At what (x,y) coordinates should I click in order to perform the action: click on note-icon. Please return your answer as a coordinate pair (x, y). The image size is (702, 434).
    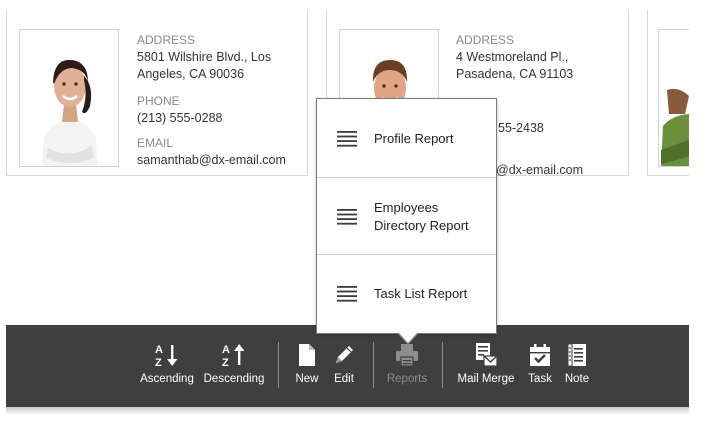
    Looking at the image, I should click on (577, 355).